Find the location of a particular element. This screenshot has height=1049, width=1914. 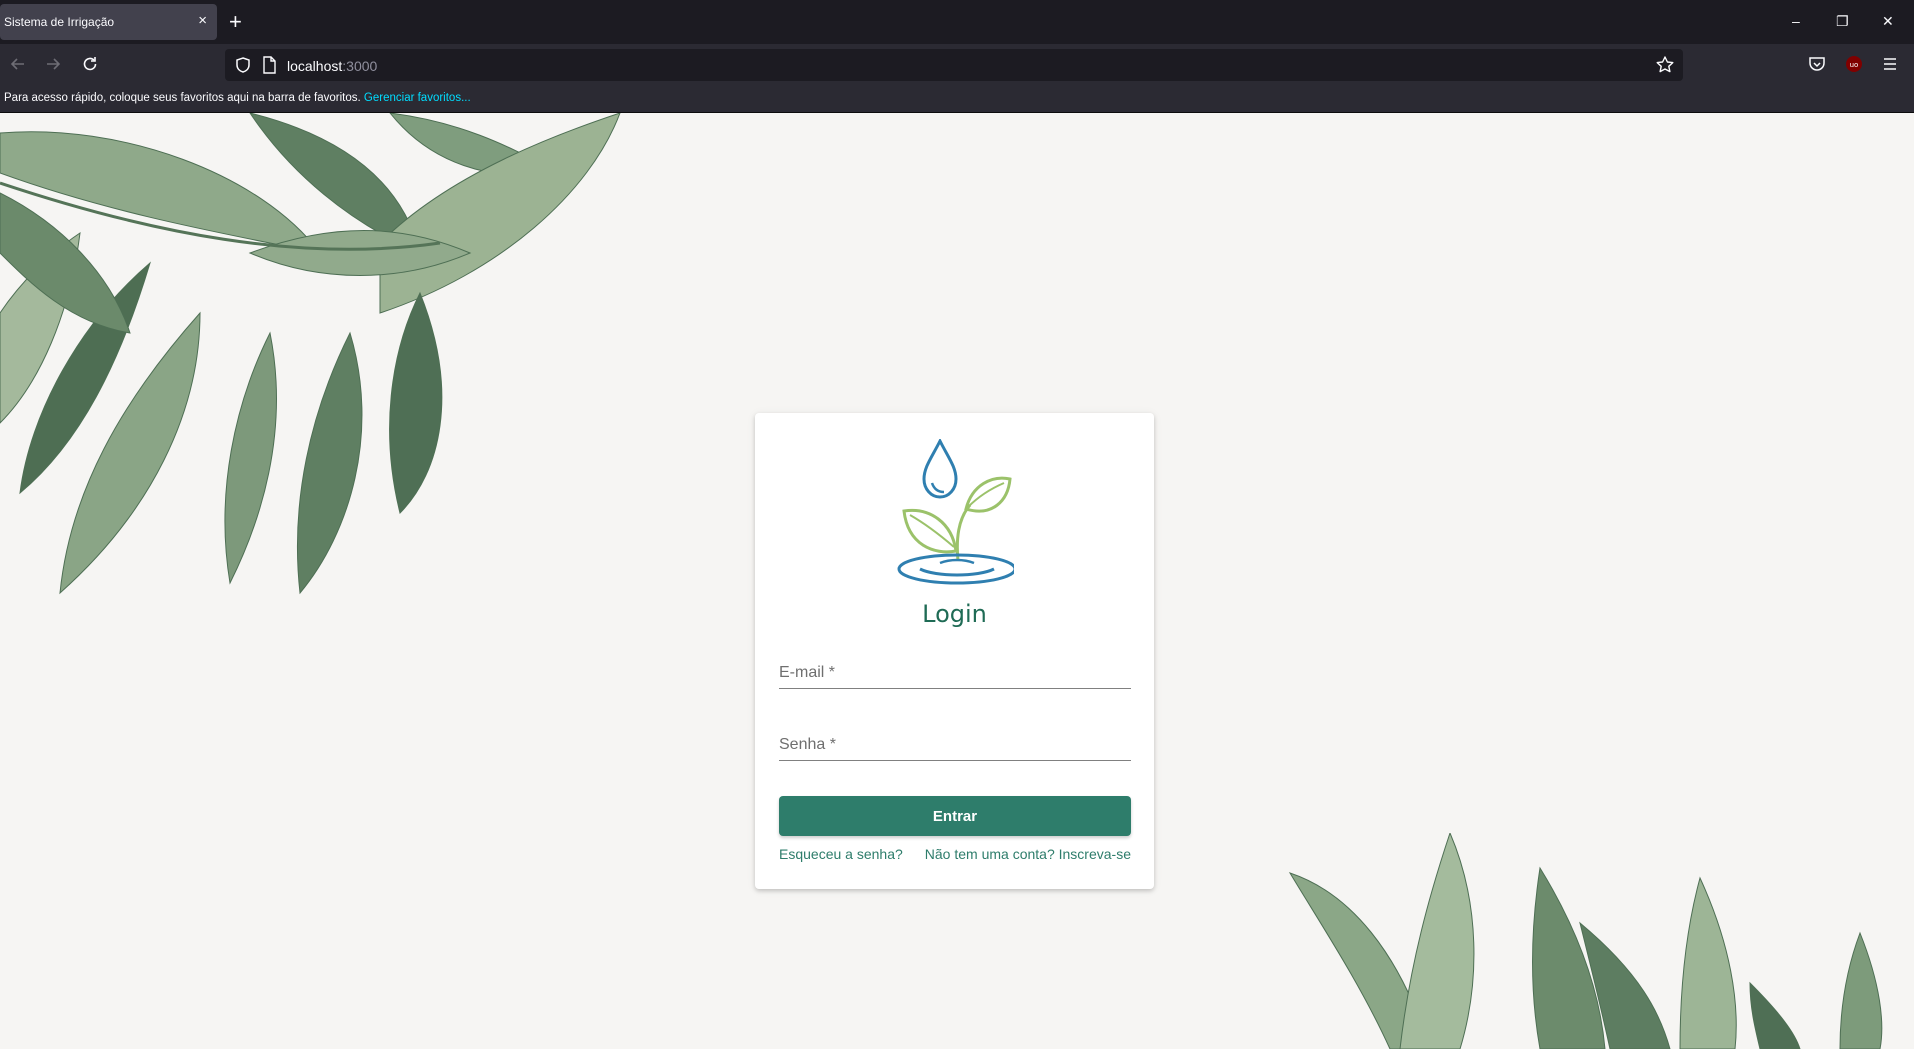

tab-close-icon: × is located at coordinates (202, 21).